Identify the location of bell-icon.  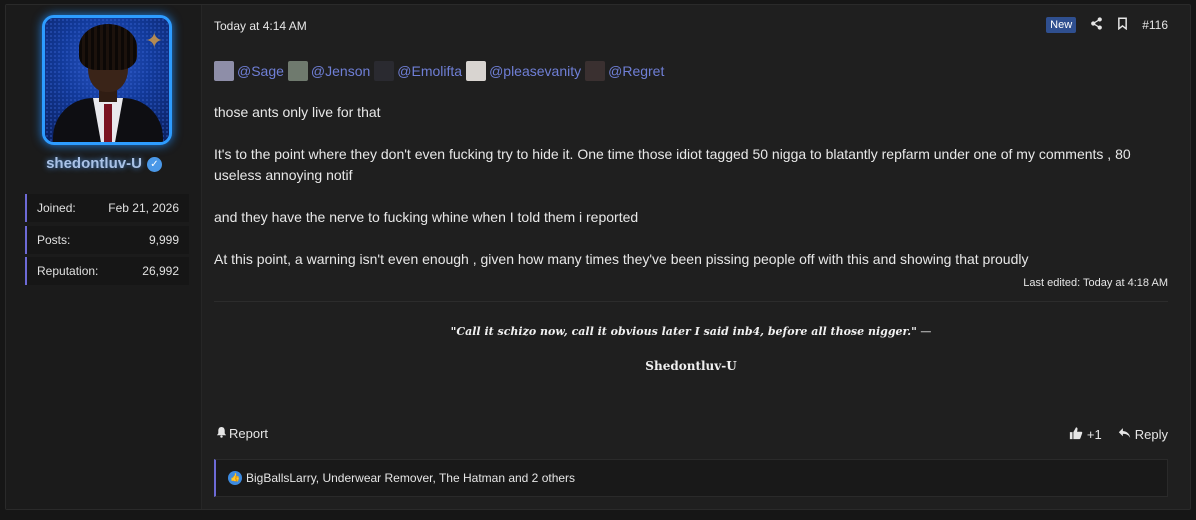
(221, 433).